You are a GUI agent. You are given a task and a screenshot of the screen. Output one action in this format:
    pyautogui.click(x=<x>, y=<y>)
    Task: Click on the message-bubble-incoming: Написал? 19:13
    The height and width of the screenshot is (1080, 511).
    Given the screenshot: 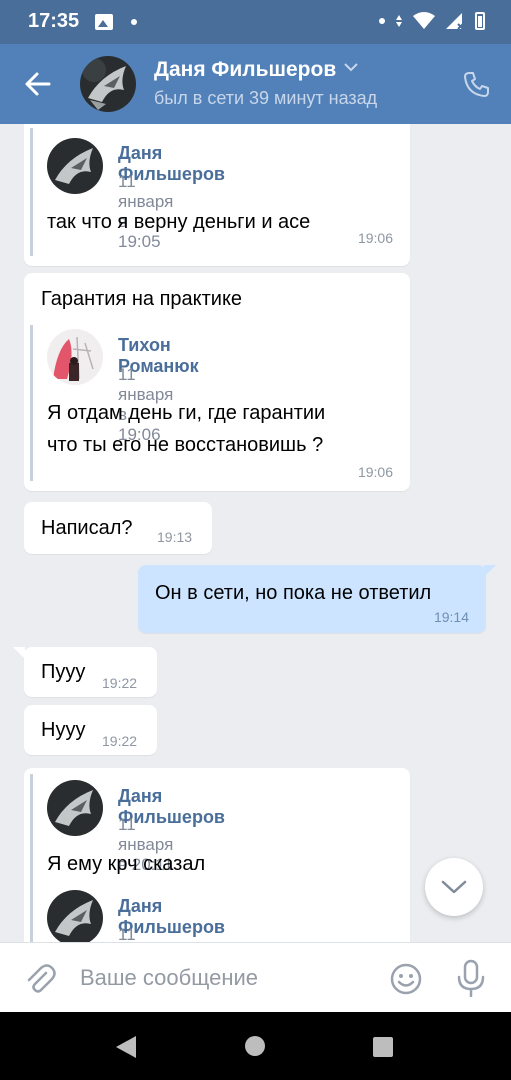 What is the action you would take?
    pyautogui.click(x=118, y=528)
    